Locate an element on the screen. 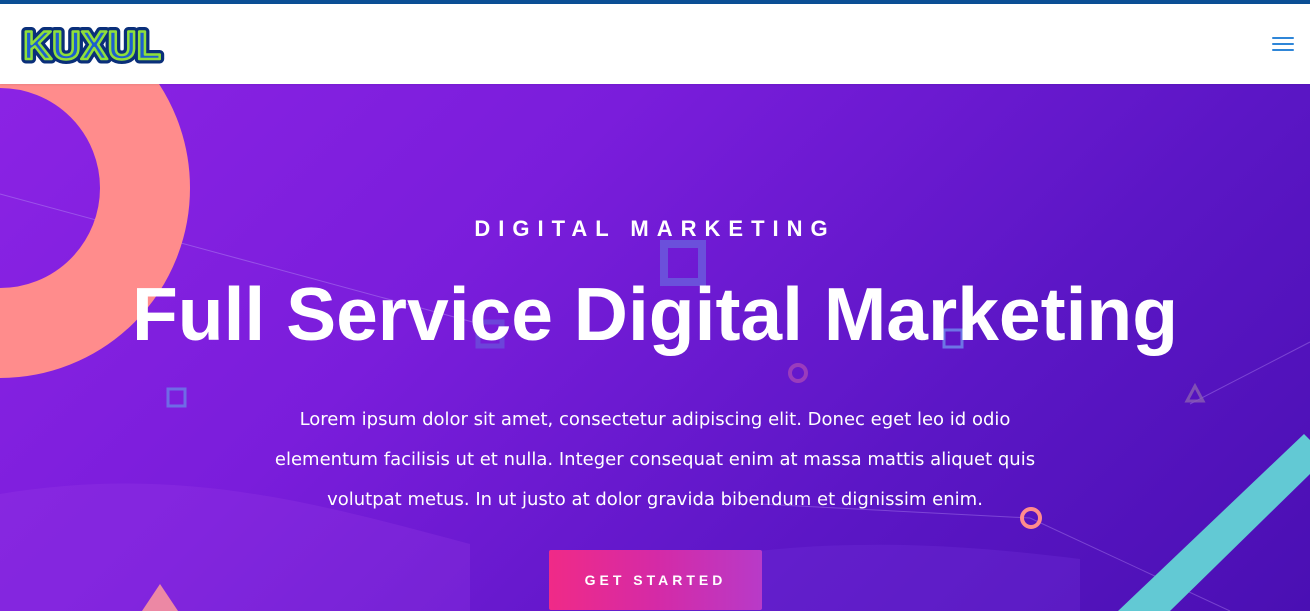 This screenshot has height=611, width=1310. site-logo: KUXUL KUXUL is located at coordinates (92, 46).